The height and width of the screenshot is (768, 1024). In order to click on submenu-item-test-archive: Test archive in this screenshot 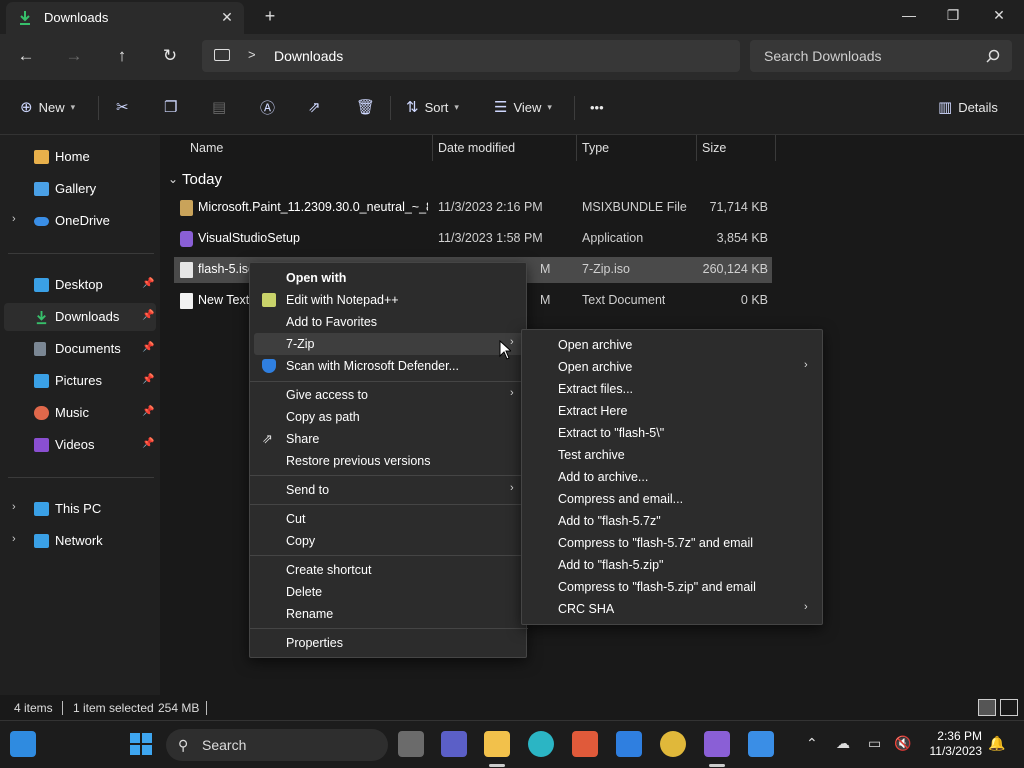, I will do `click(673, 455)`.